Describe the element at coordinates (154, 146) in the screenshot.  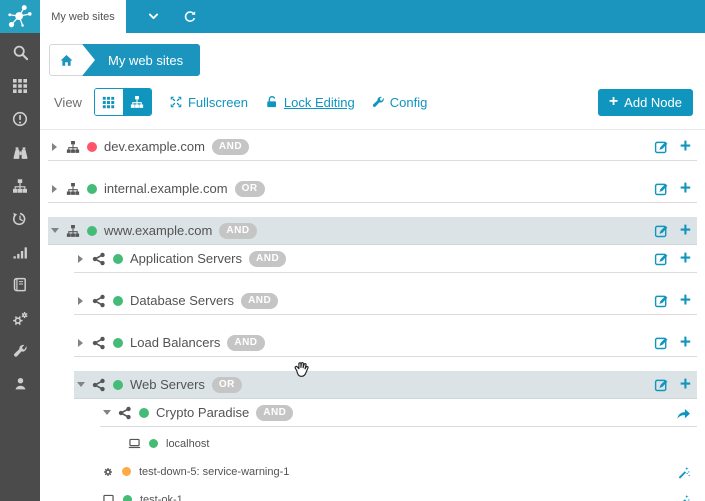
I see `node-label: dev.example.com` at that location.